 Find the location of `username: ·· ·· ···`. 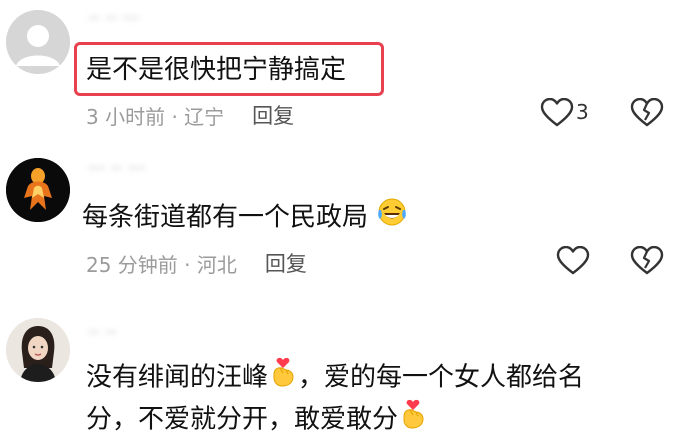

username: ·· ·· ··· is located at coordinates (114, 19).